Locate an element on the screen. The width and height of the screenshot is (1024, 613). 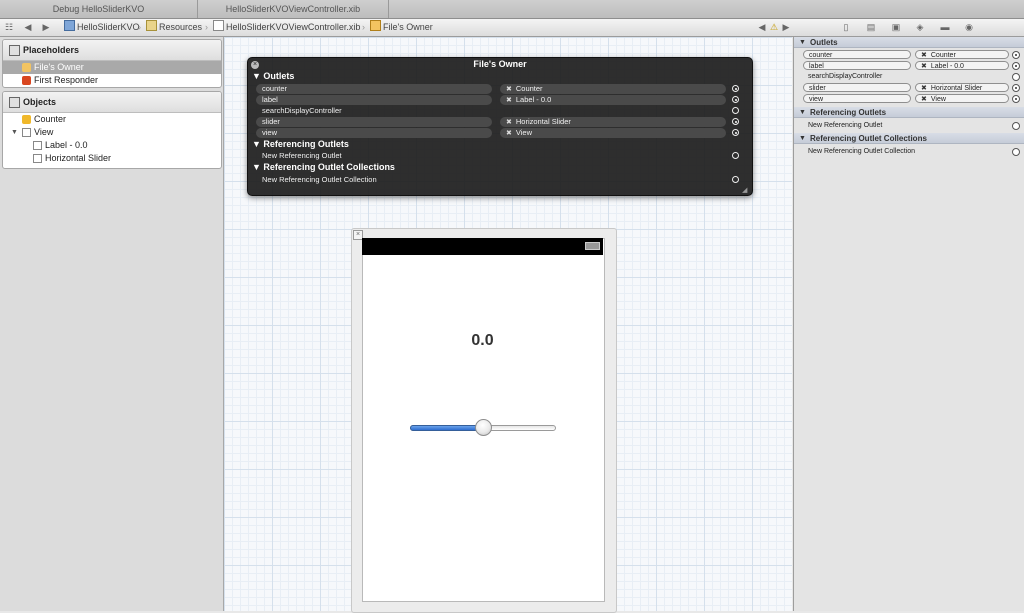
close-icon: × is located at coordinates (255, 65).